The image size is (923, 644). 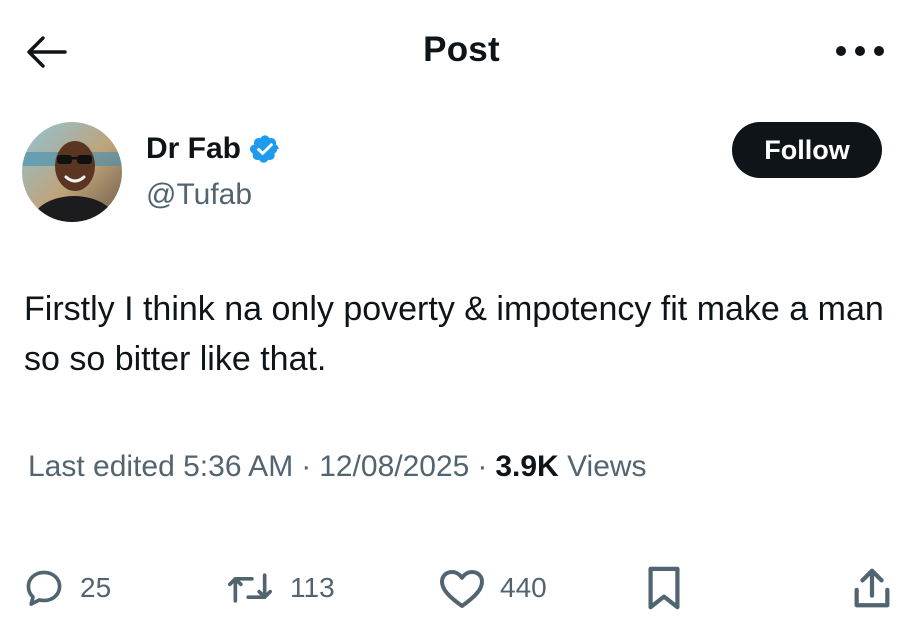 I want to click on share-icon, so click(x=872, y=588).